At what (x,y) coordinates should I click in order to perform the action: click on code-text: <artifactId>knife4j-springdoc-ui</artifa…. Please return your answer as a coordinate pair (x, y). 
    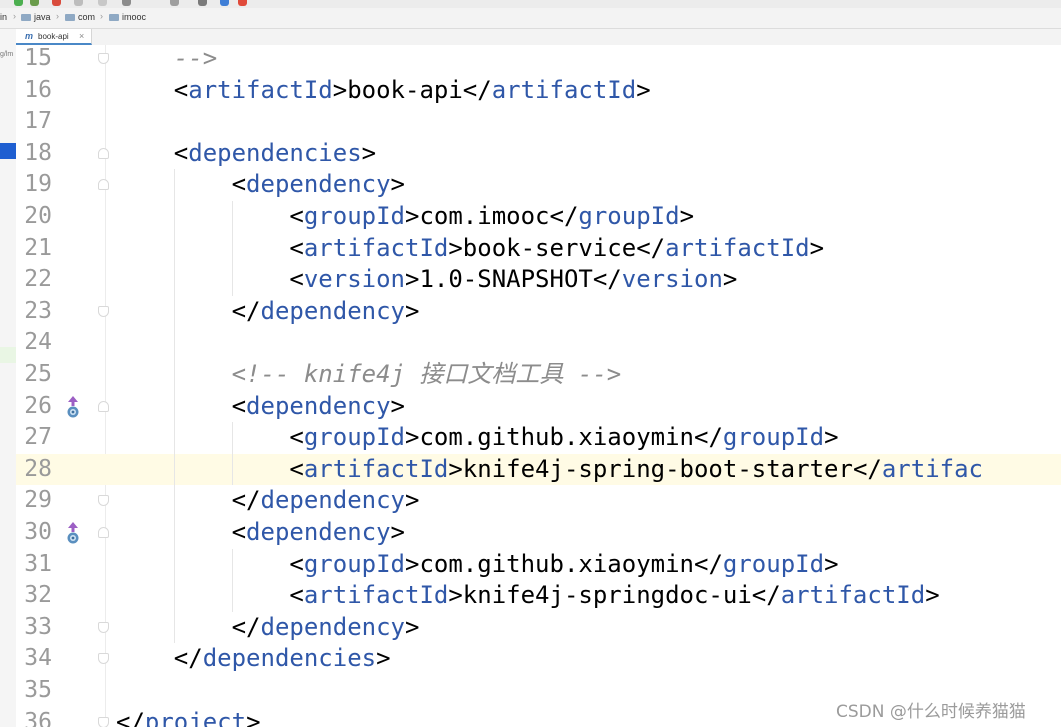
    Looking at the image, I should click on (527, 596).